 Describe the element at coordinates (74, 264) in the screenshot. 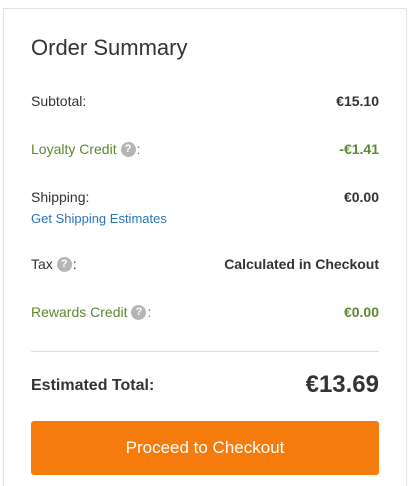

I see `tax-colon: :` at that location.